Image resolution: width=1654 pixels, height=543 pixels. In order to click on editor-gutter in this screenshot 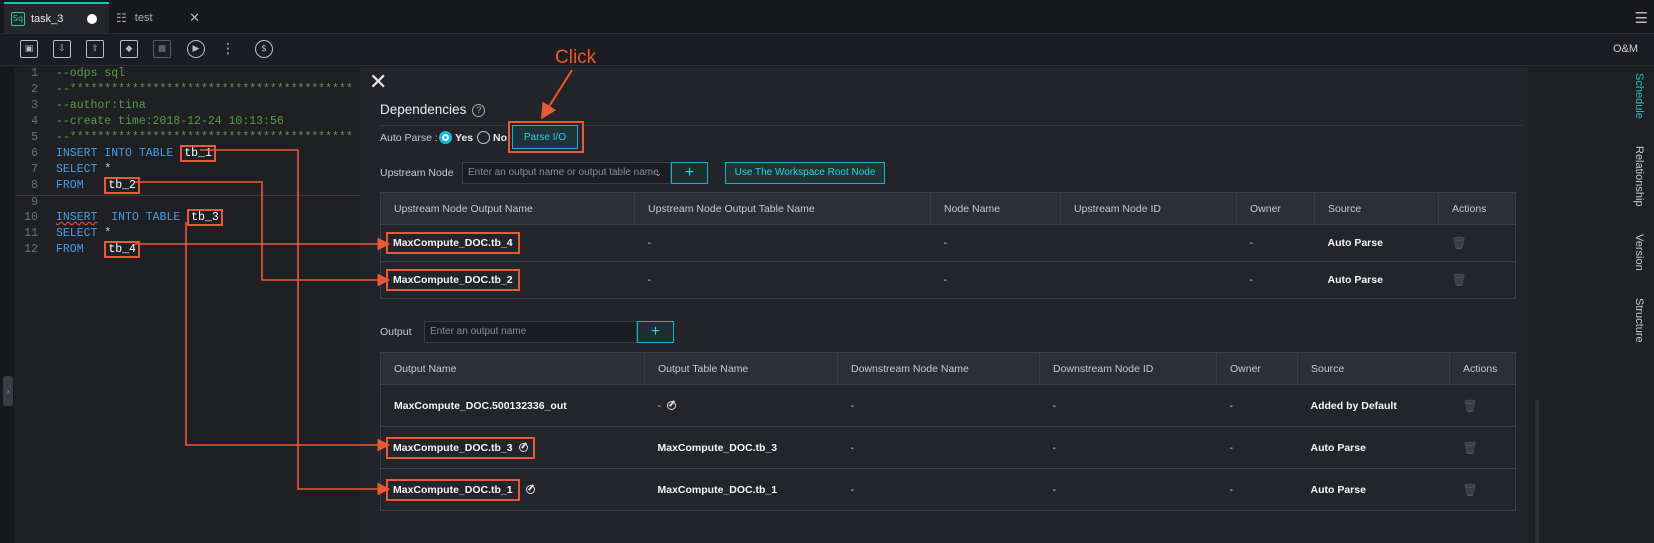, I will do `click(7, 305)`.